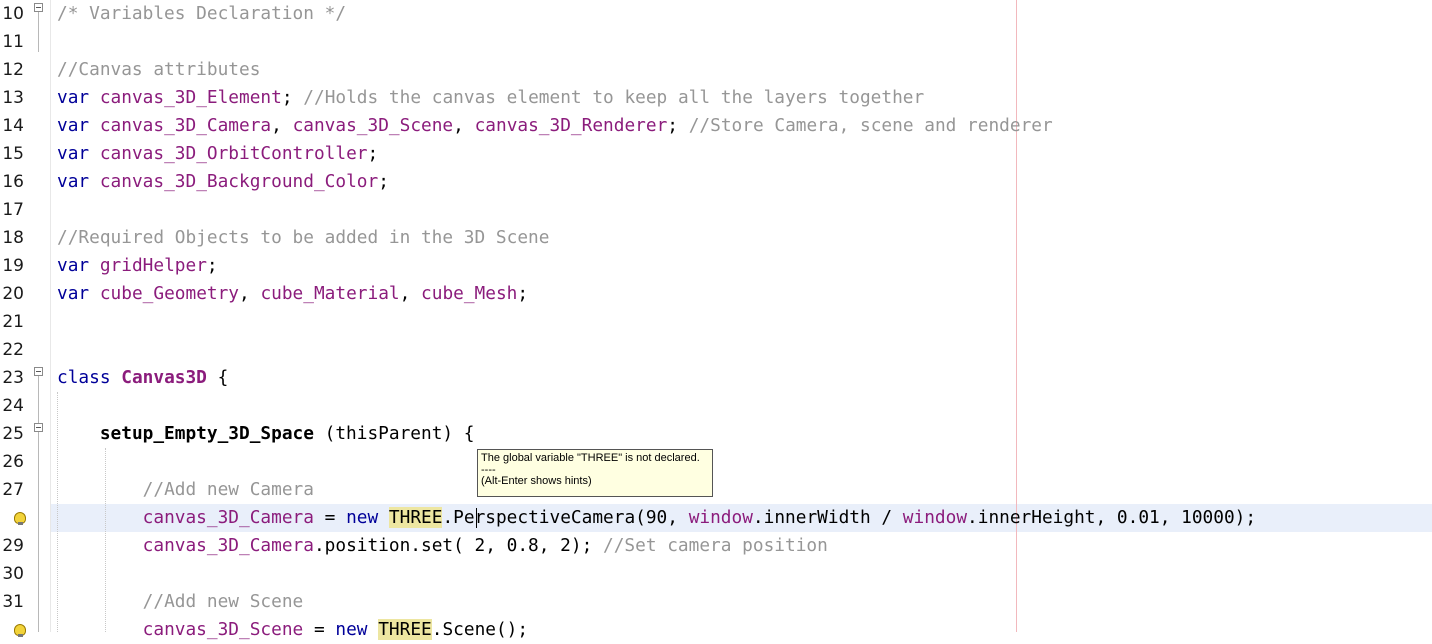 The image size is (1432, 644). I want to click on code-line-10: /* Variables Declaration */, so click(201, 14).